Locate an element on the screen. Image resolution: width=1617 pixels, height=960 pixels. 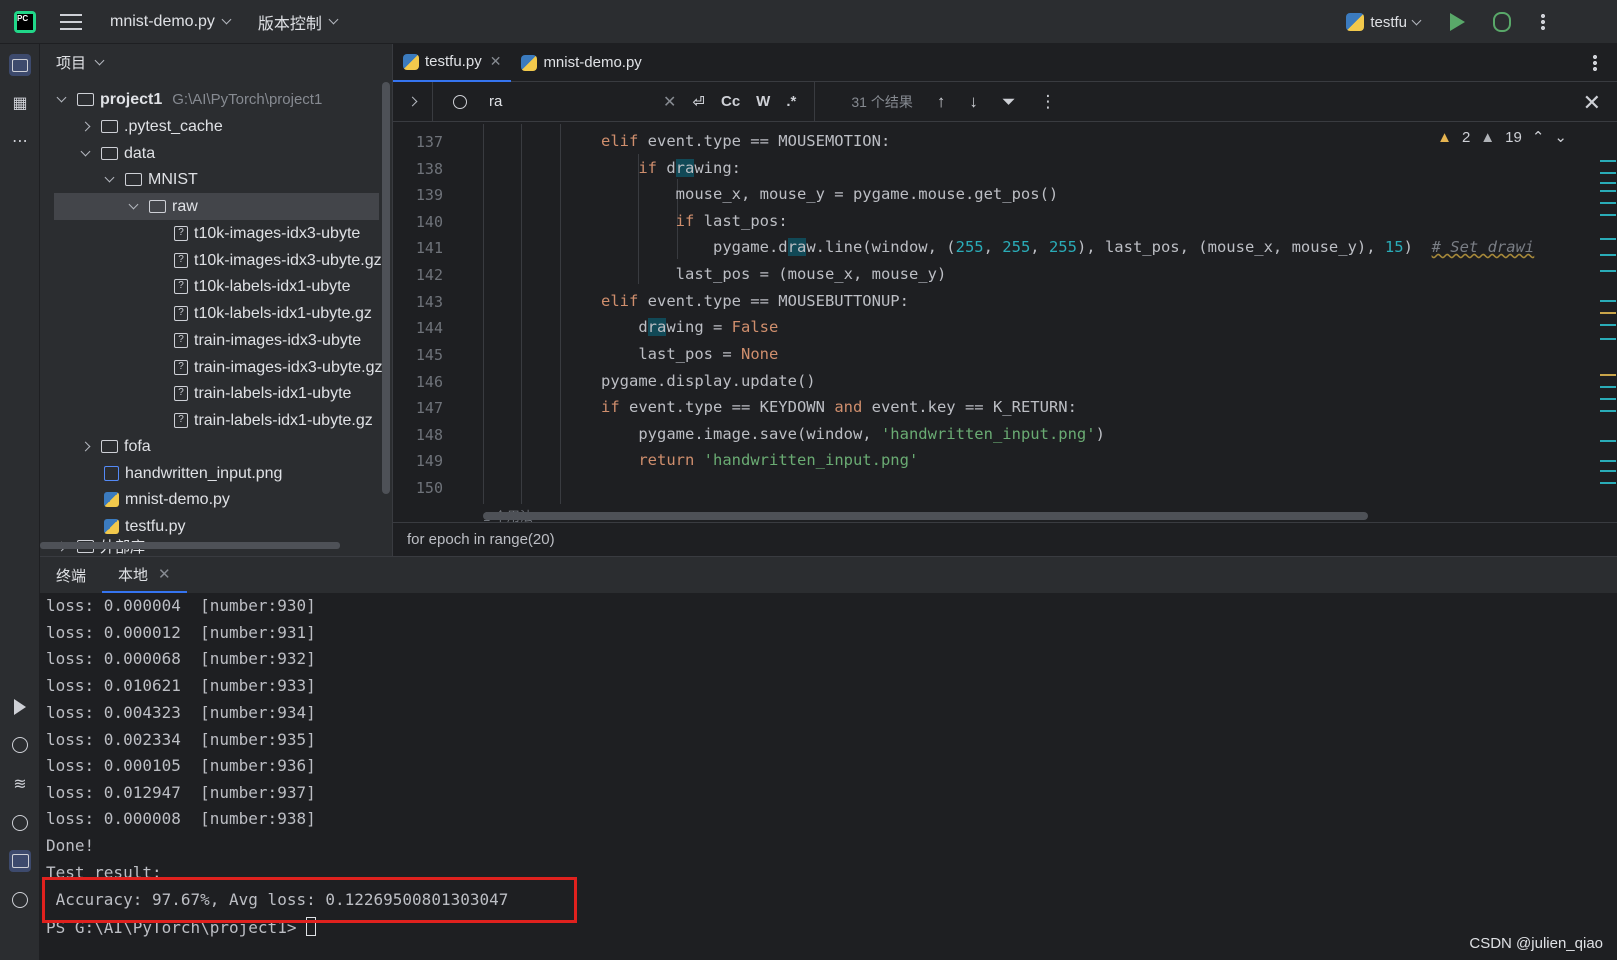
tree-item-file: ? t10k-labels-idx1-ubyte.gz is located at coordinates (273, 313).